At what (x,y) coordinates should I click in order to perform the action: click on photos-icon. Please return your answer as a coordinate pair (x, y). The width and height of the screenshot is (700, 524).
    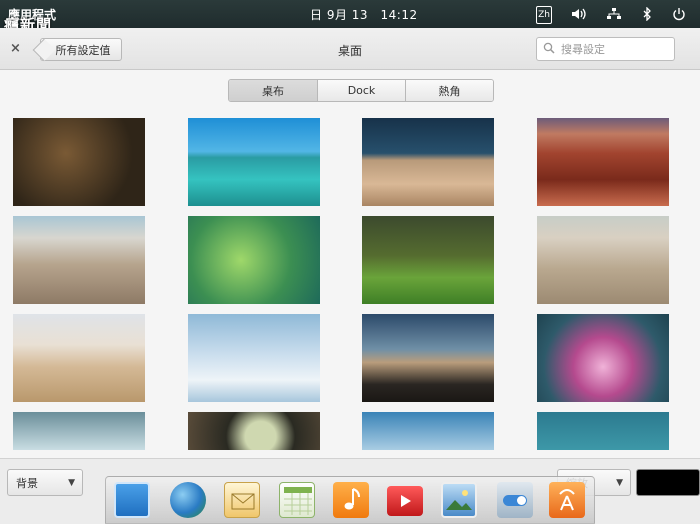
    Looking at the image, I should click on (459, 500).